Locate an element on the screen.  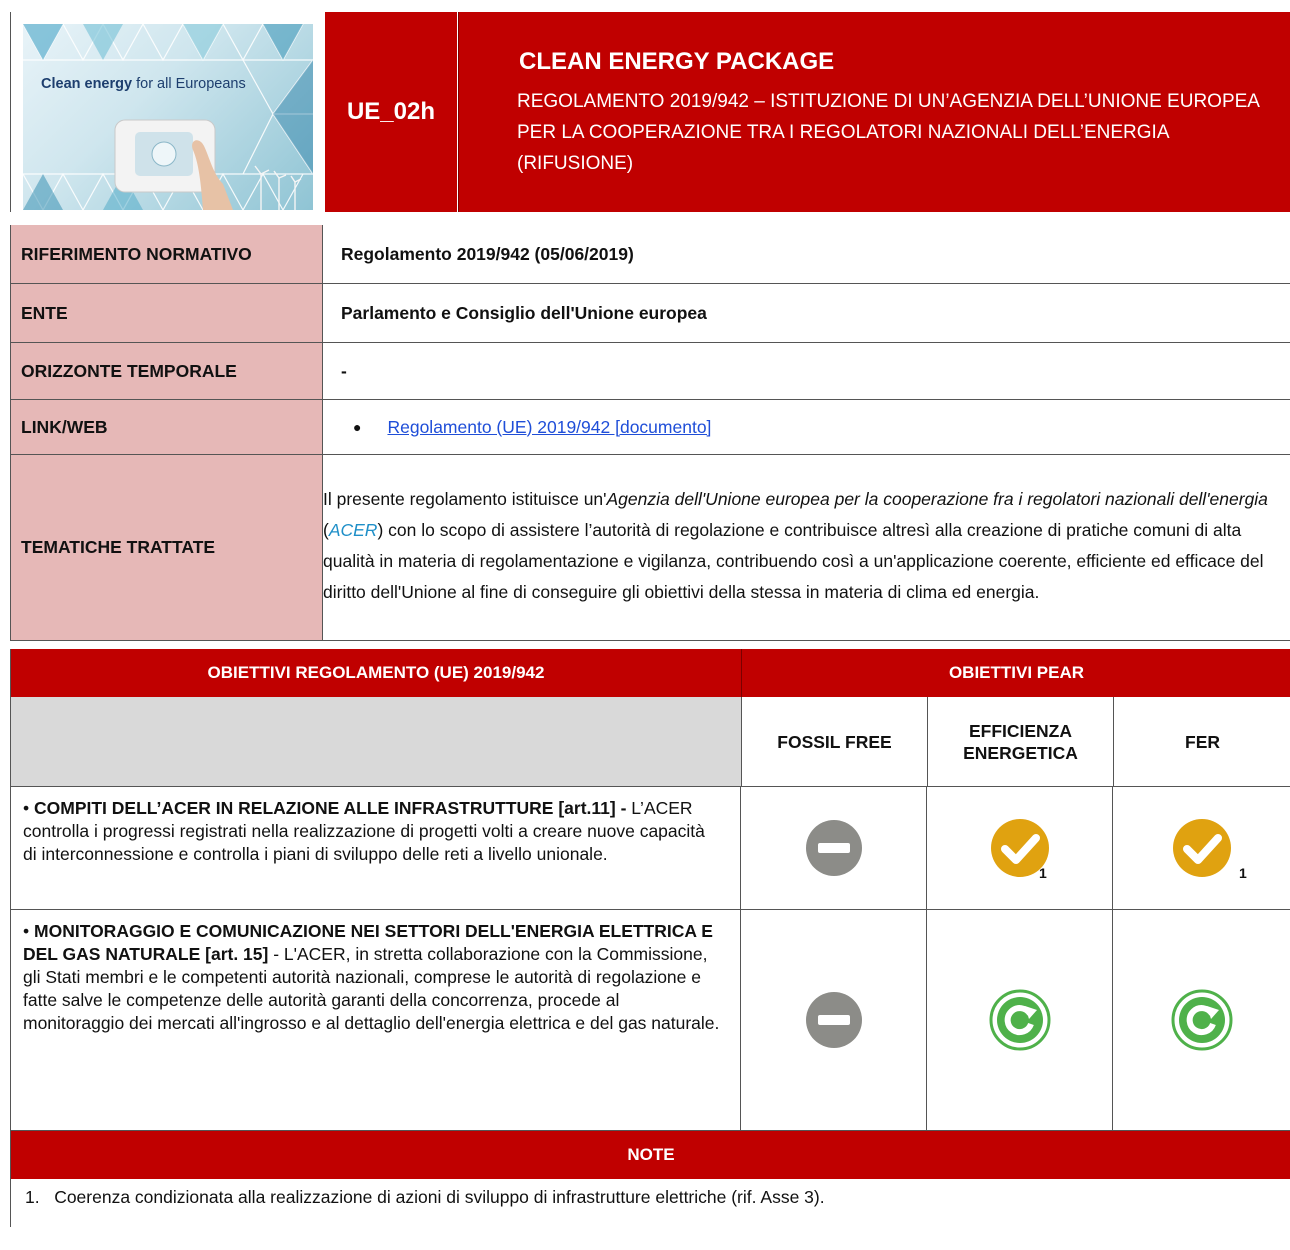
info-row-orizzonte: ORIZZONTE TEMPORALE - is located at coordinates (650, 371).